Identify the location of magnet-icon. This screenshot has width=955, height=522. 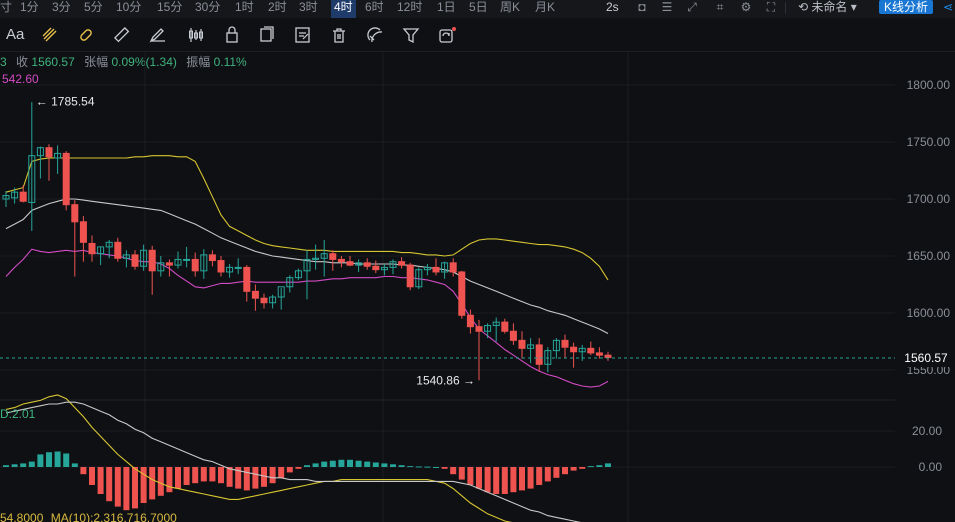
(375, 35).